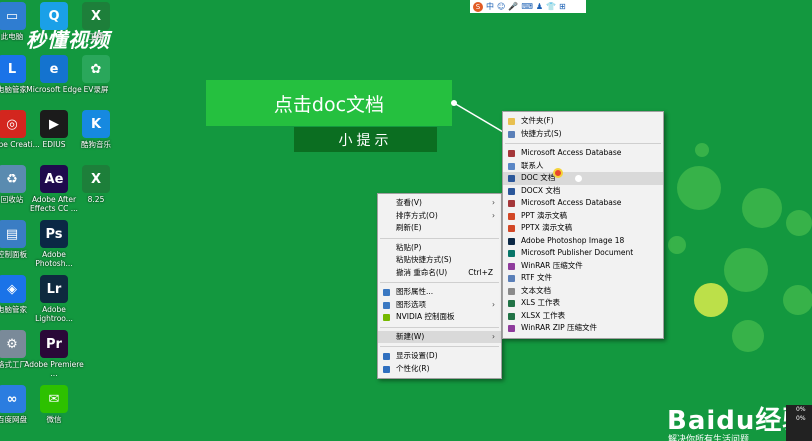 The image size is (812, 441). Describe the element at coordinates (439, 228) in the screenshot. I see `menu-item: 刷新(E)` at that location.